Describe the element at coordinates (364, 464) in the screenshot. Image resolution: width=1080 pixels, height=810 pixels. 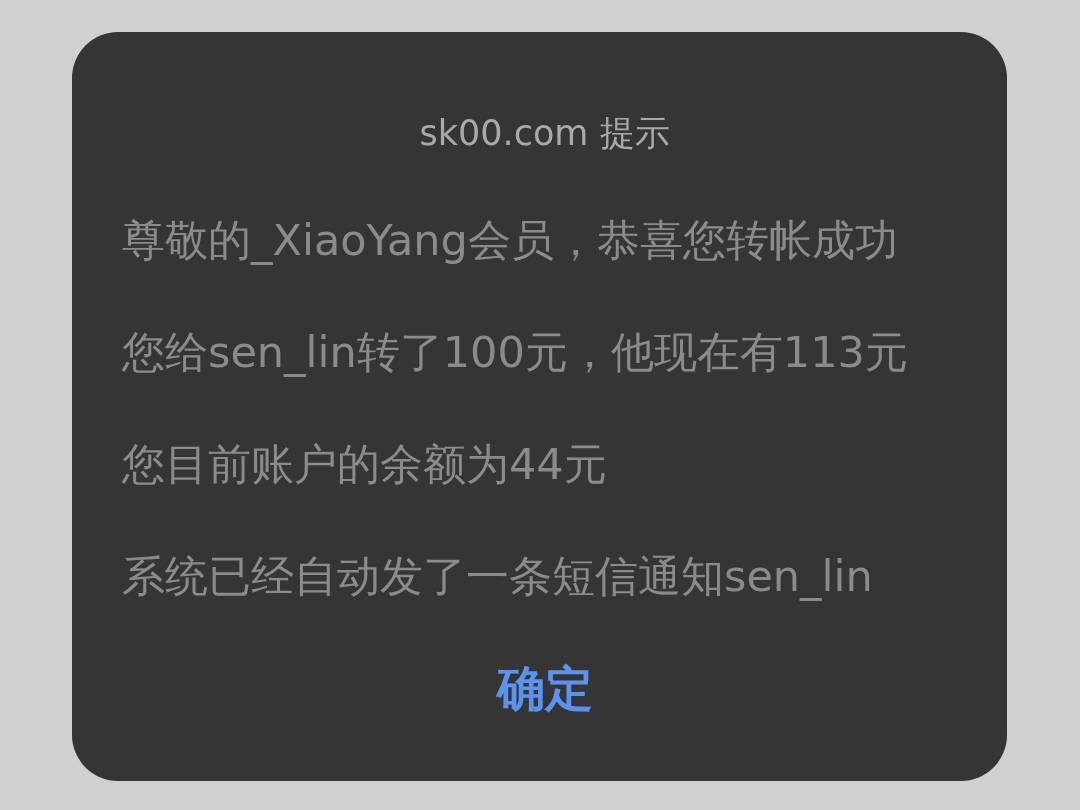
I see `message-line: 您目前账户的余额为44元` at that location.